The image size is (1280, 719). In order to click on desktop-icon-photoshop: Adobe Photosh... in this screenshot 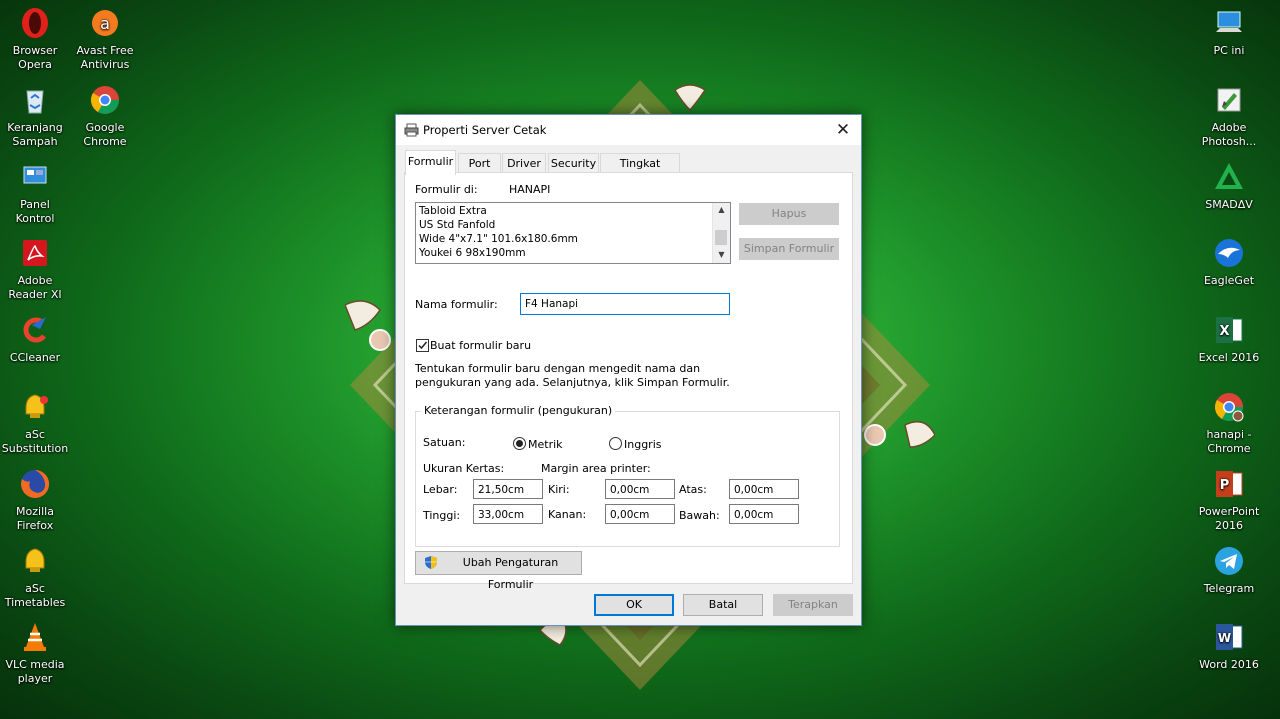, I will do `click(1229, 116)`.